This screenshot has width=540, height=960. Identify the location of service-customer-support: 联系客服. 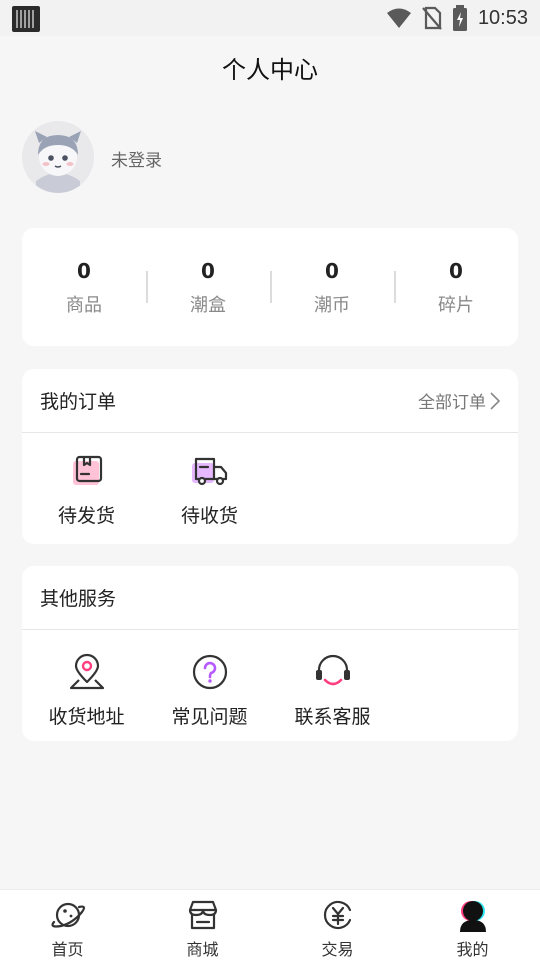
(332, 679).